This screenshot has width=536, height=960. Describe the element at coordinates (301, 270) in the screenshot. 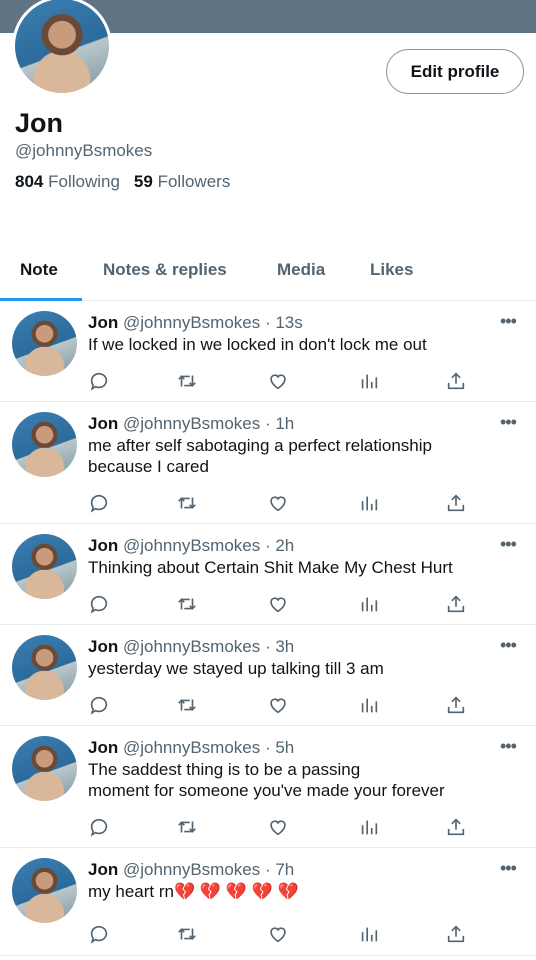

I see `tab-media: Media` at that location.